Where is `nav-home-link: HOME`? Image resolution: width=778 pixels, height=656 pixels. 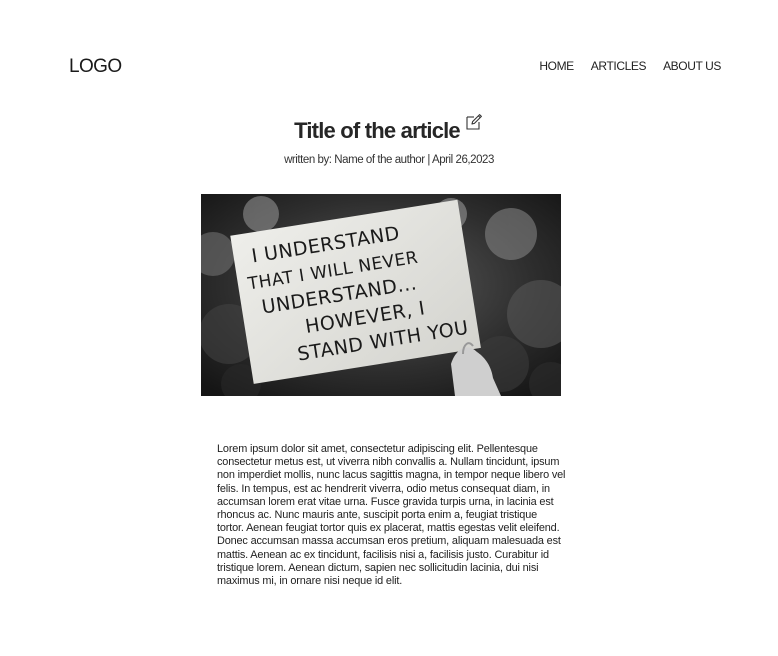 nav-home-link: HOME is located at coordinates (556, 66).